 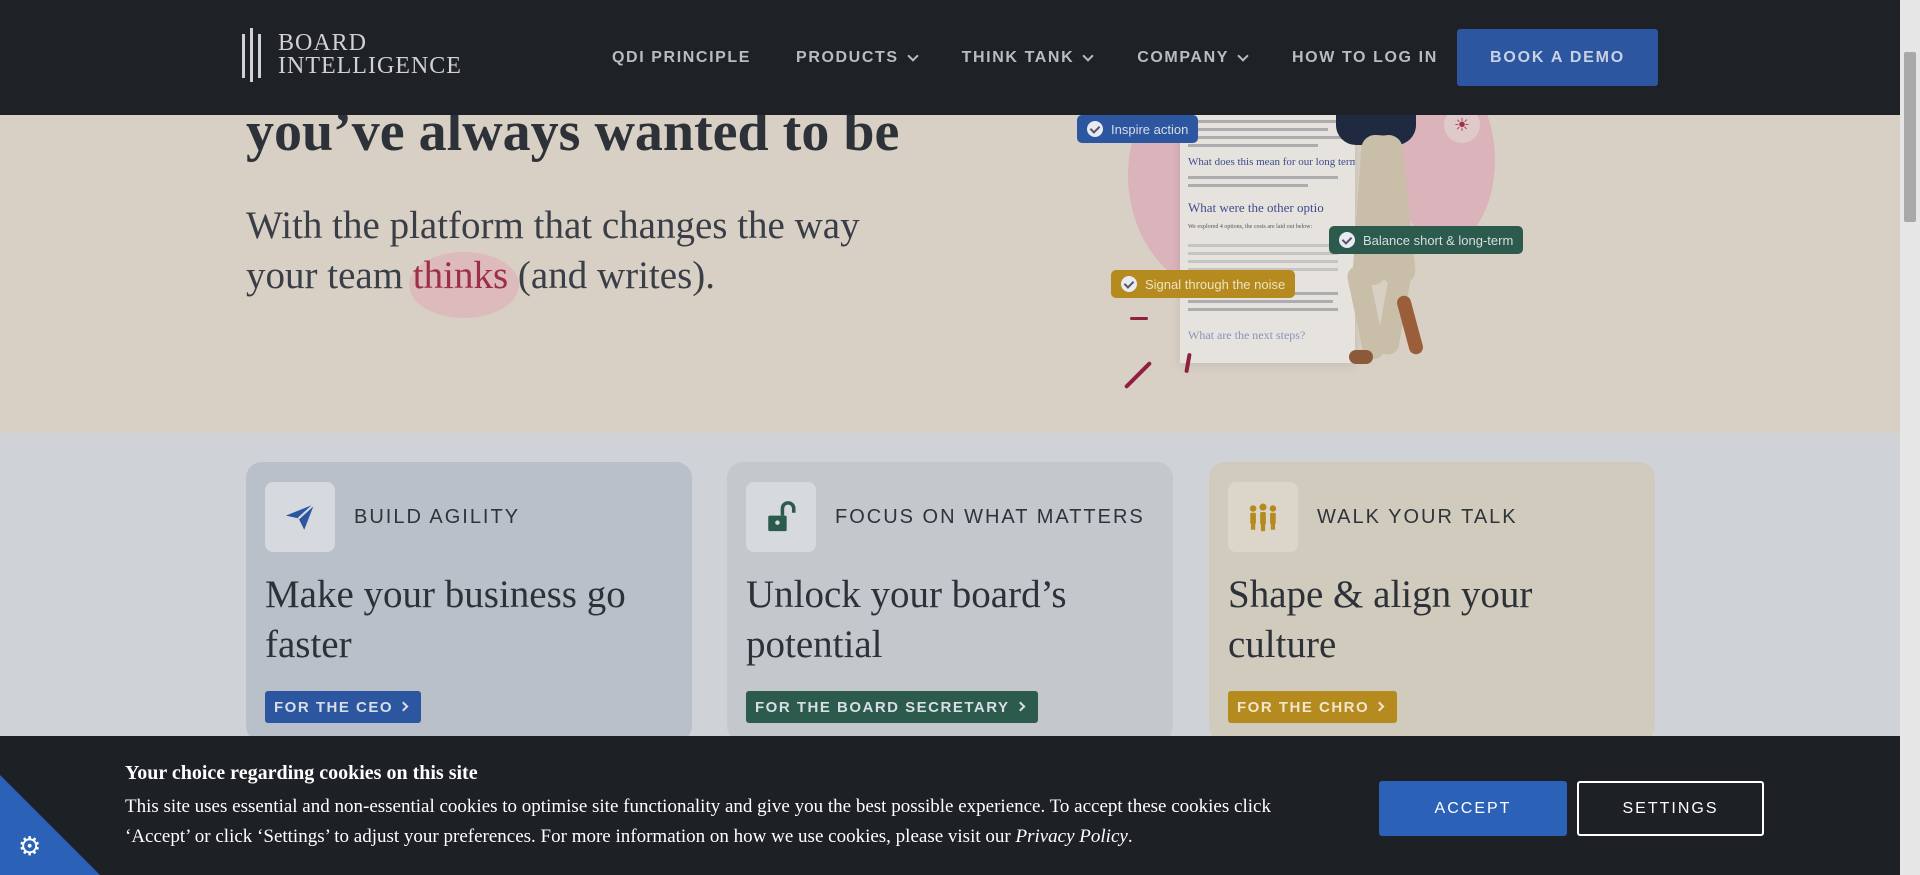 I want to click on nav-company: COMPANY, so click(x=1193, y=58).